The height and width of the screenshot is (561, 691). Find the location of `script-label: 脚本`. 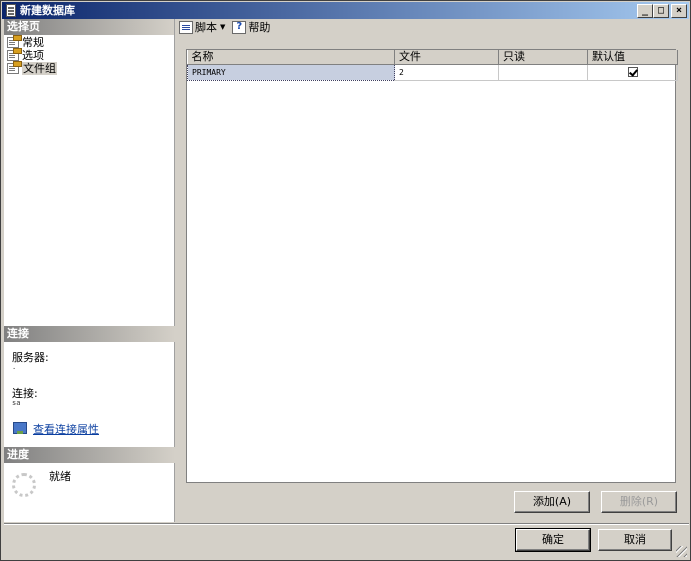

script-label: 脚本 is located at coordinates (206, 27).